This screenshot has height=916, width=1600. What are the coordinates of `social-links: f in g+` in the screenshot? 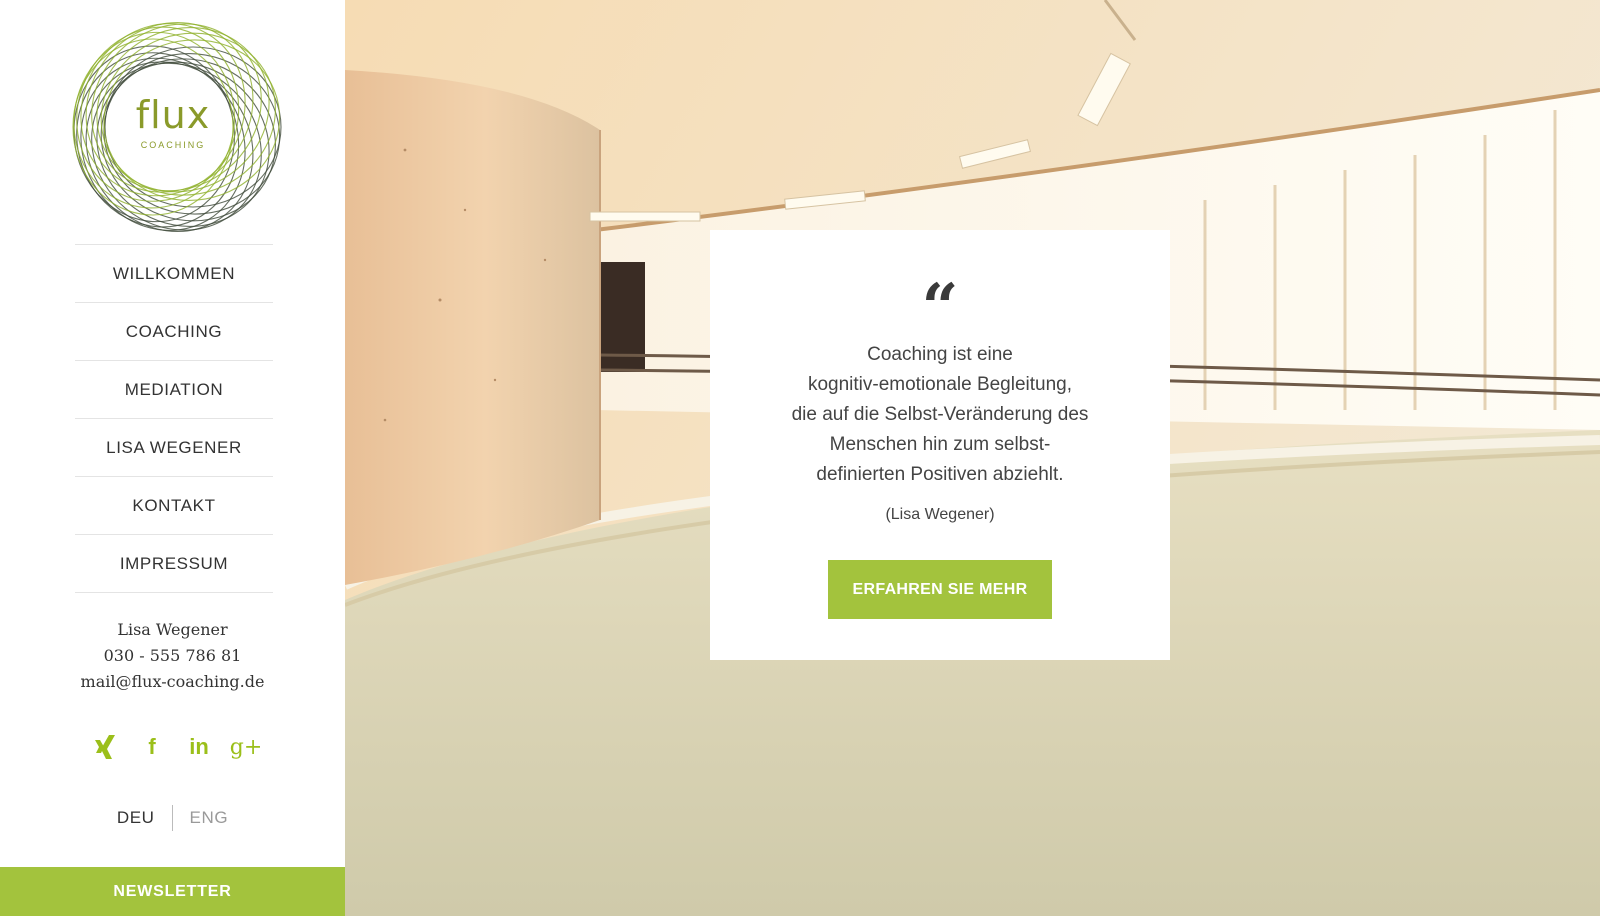 It's located at (175, 747).